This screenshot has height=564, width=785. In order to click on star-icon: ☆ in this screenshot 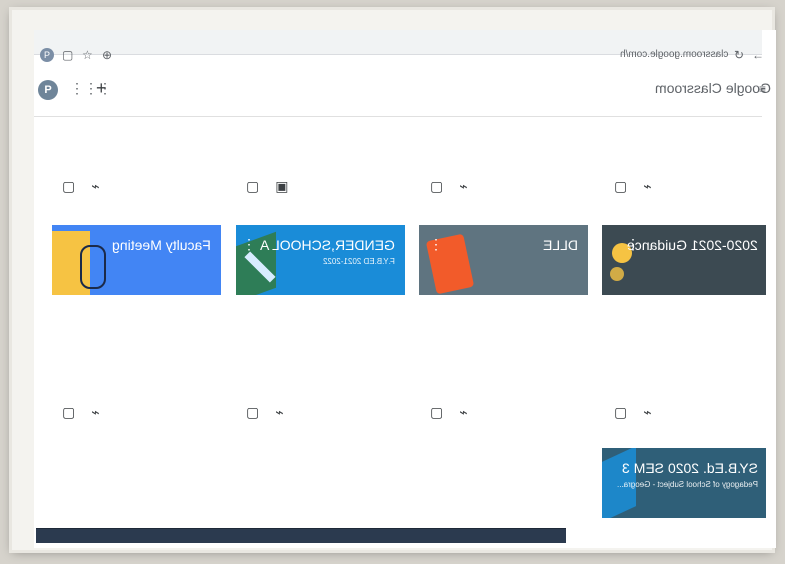, I will do `click(87, 55)`.